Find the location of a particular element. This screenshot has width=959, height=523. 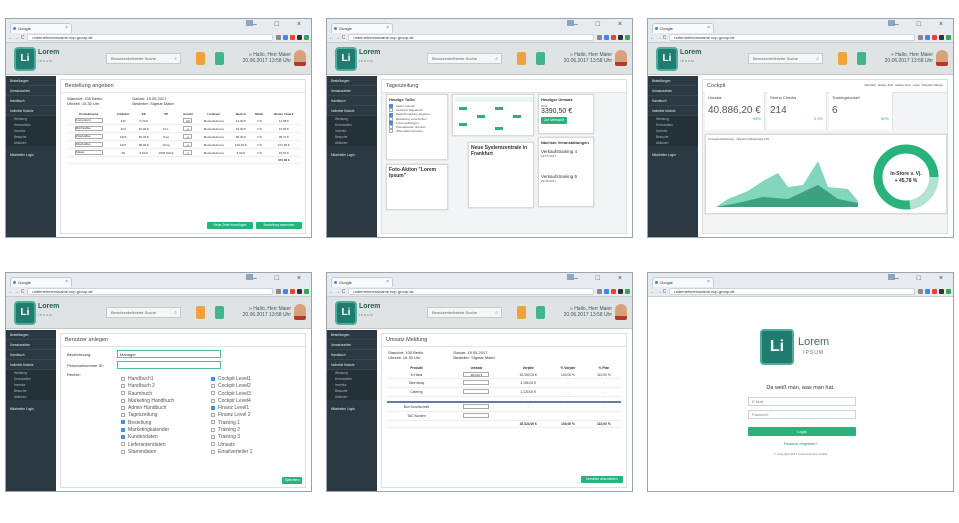

right-checkbox: Finanz Level 2 is located at coordinates (231, 415).